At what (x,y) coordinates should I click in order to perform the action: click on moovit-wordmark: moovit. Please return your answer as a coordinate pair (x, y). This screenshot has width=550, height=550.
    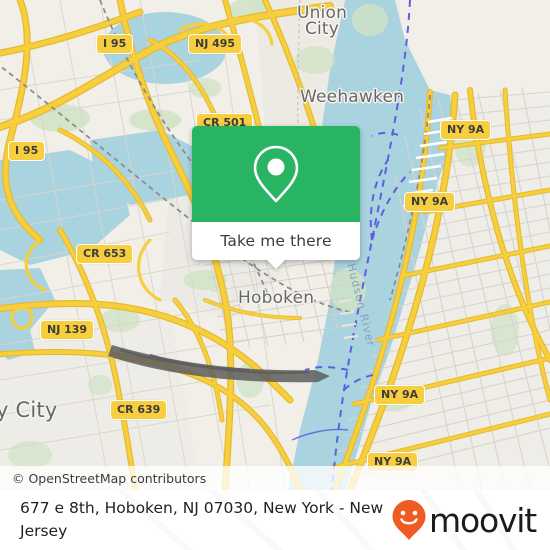
    Looking at the image, I should click on (483, 520).